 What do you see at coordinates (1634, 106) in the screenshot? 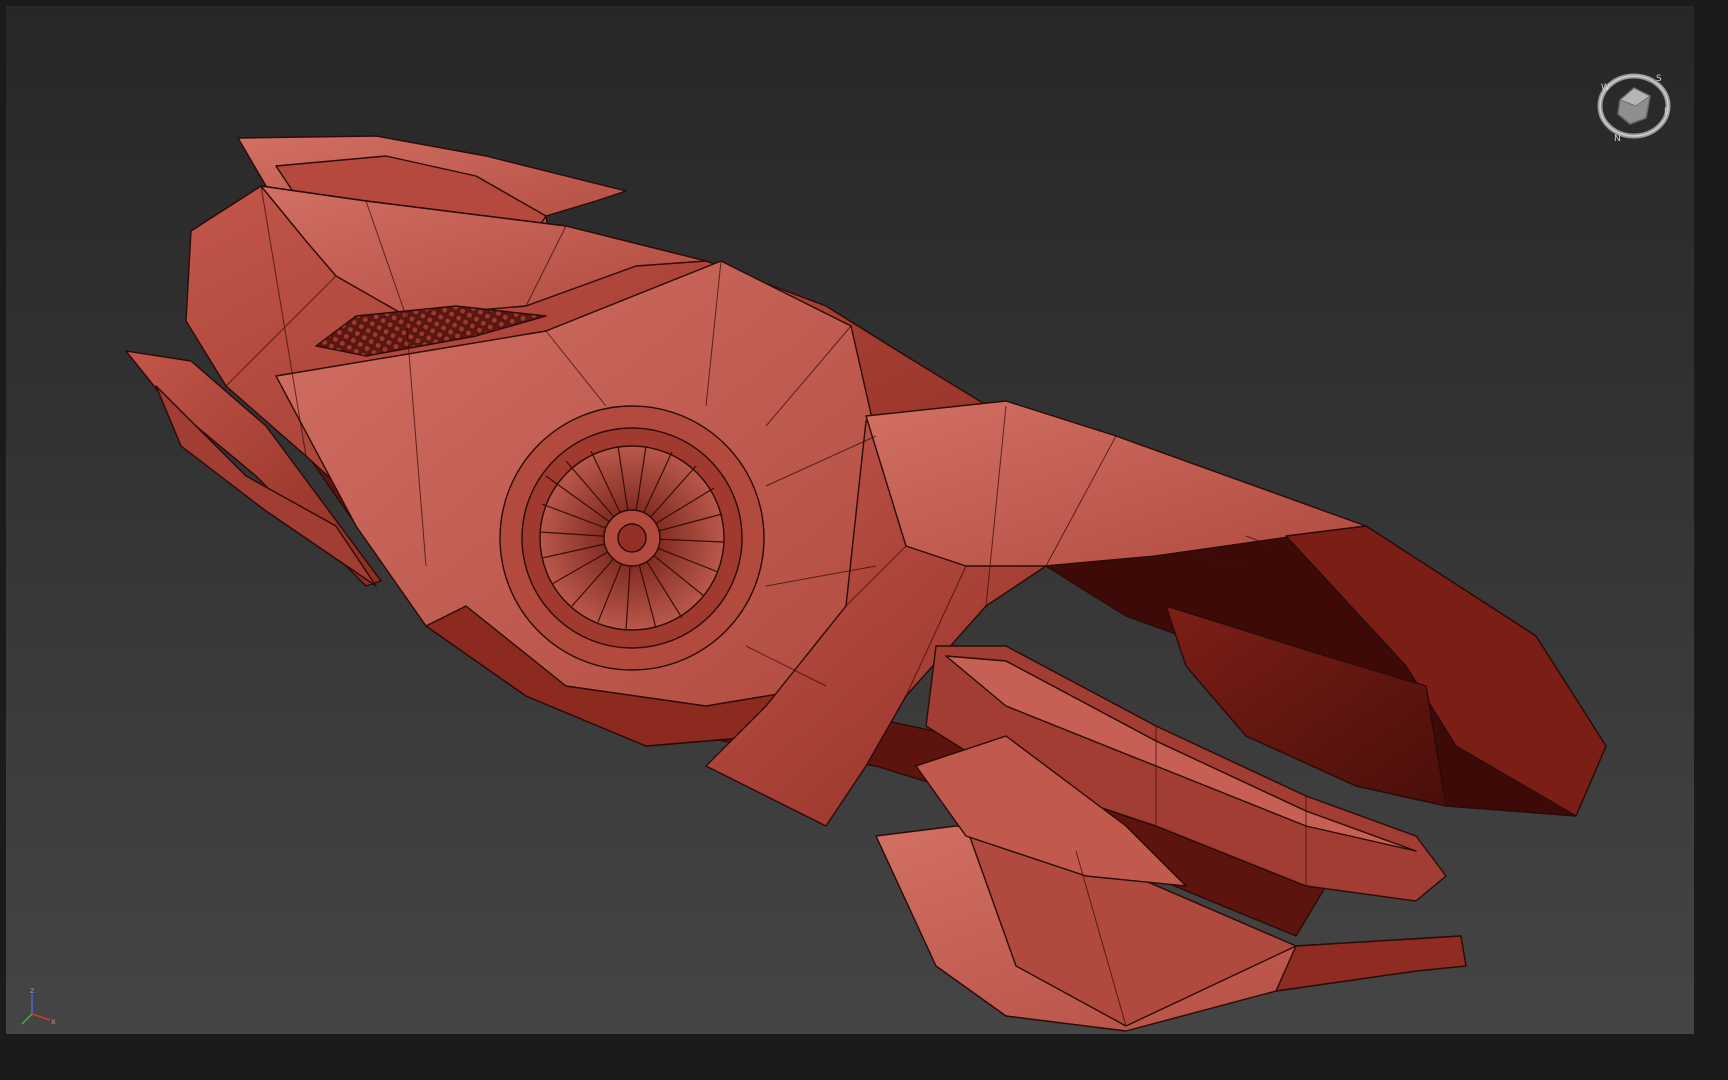
I see `viewcube-compass-icon: W S E N` at bounding box center [1634, 106].